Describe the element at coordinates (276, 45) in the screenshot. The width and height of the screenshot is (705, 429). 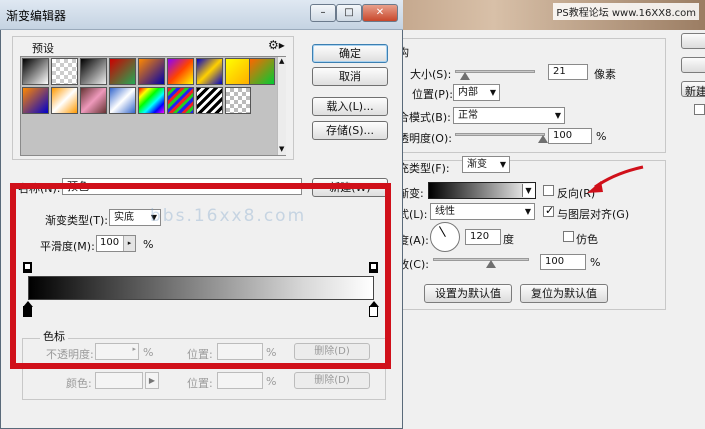
I see `gear-icon: ⚙▸` at that location.